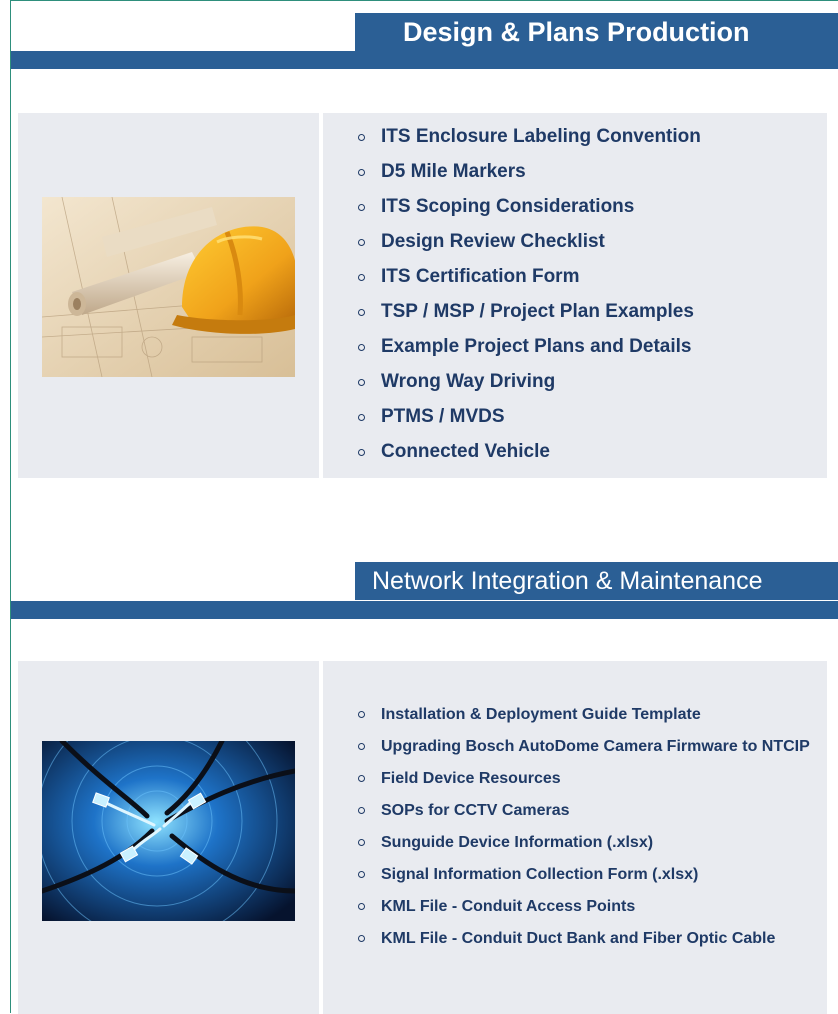  What do you see at coordinates (591, 843) in the screenshot?
I see `link-sunguide-device-info: Sunguide Device Information (.xlsx)` at bounding box center [591, 843].